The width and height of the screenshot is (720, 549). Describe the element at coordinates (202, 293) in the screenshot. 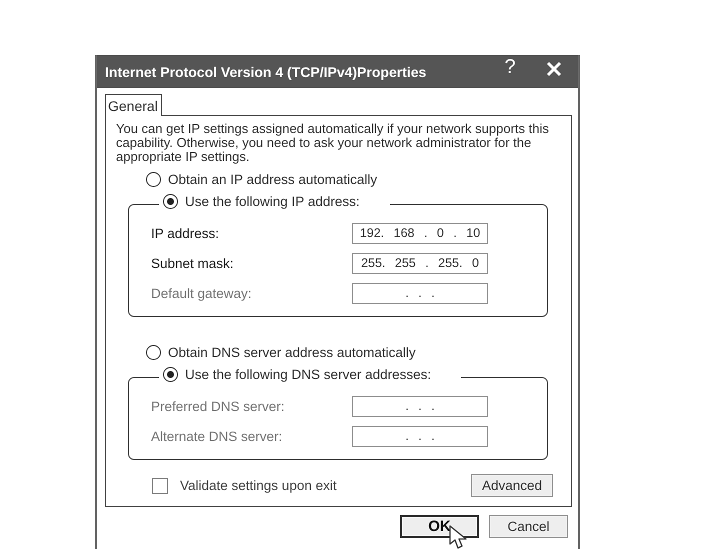

I see `field-label: Default gateway:` at that location.